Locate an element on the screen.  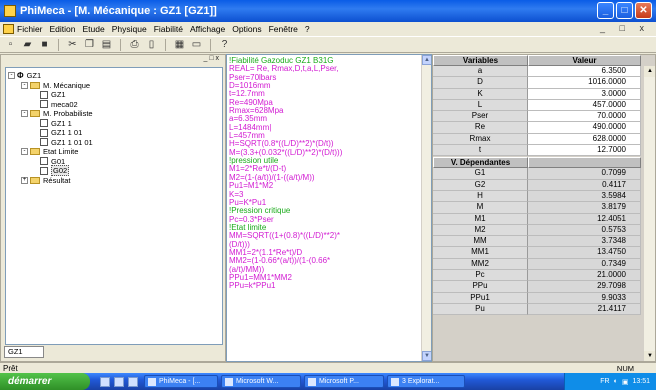
variable-row: t 12.7000 is located at coordinates (544, 151).